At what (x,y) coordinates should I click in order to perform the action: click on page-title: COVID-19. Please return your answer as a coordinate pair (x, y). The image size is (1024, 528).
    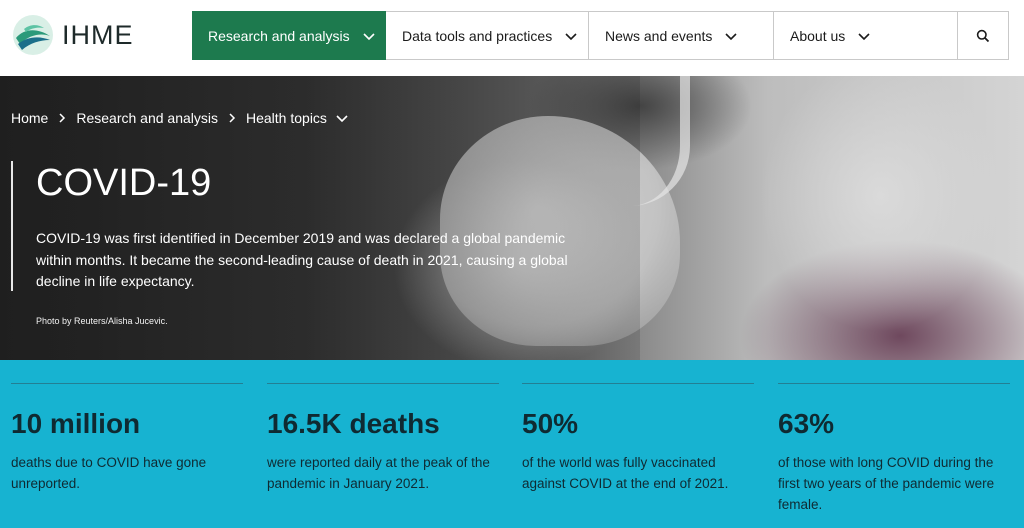
    Looking at the image, I should click on (124, 183).